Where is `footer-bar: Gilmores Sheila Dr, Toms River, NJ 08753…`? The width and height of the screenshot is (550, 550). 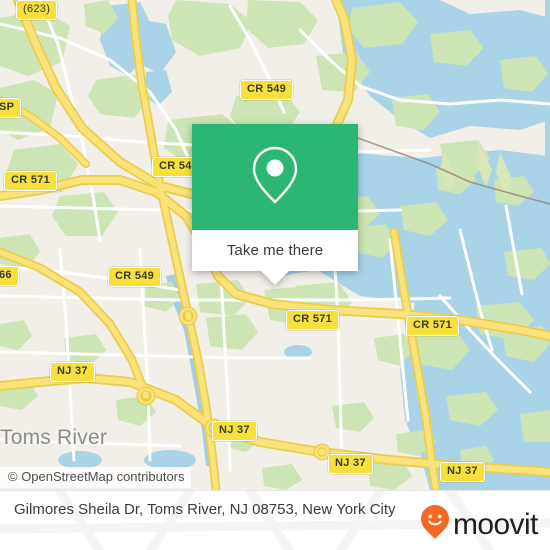
footer-bar: Gilmores Sheila Dr, Toms River, NJ 08753… is located at coordinates (275, 520).